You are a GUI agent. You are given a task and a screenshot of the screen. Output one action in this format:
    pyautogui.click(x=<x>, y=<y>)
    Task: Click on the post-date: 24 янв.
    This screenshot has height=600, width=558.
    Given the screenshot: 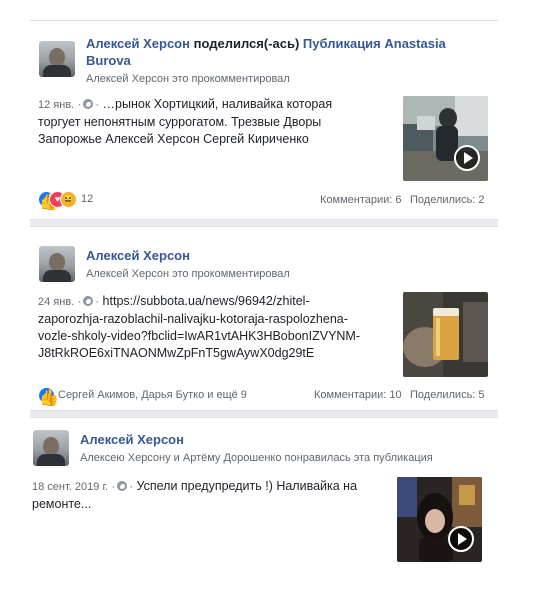 What is the action you would take?
    pyautogui.click(x=56, y=302)
    